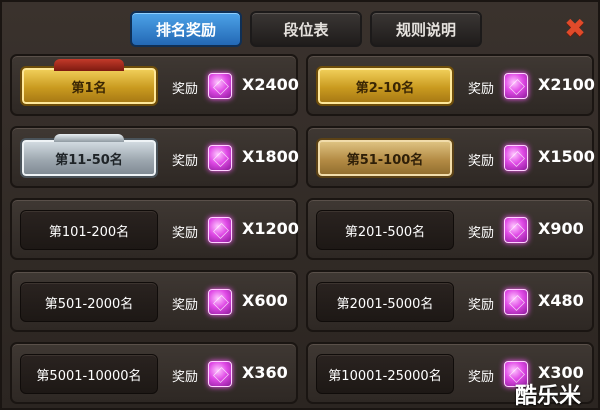  What do you see at coordinates (566, 84) in the screenshot?
I see `reward-amount: X2100` at bounding box center [566, 84].